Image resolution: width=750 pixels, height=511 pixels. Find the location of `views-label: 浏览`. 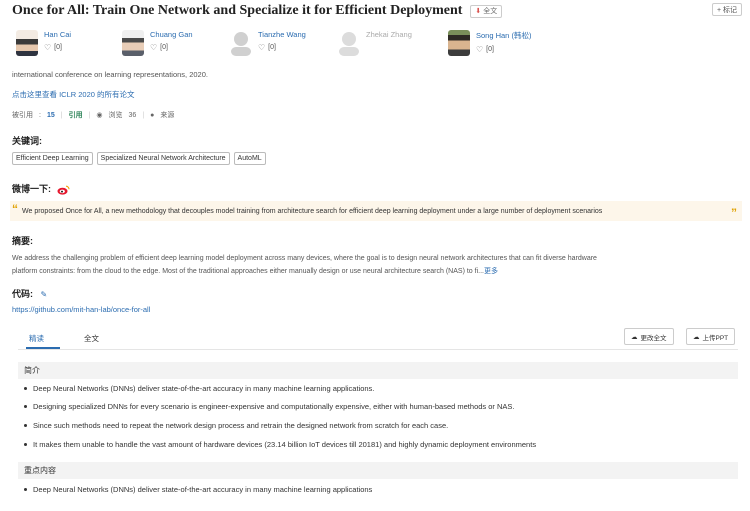

views-label: 浏览 is located at coordinates (115, 115).